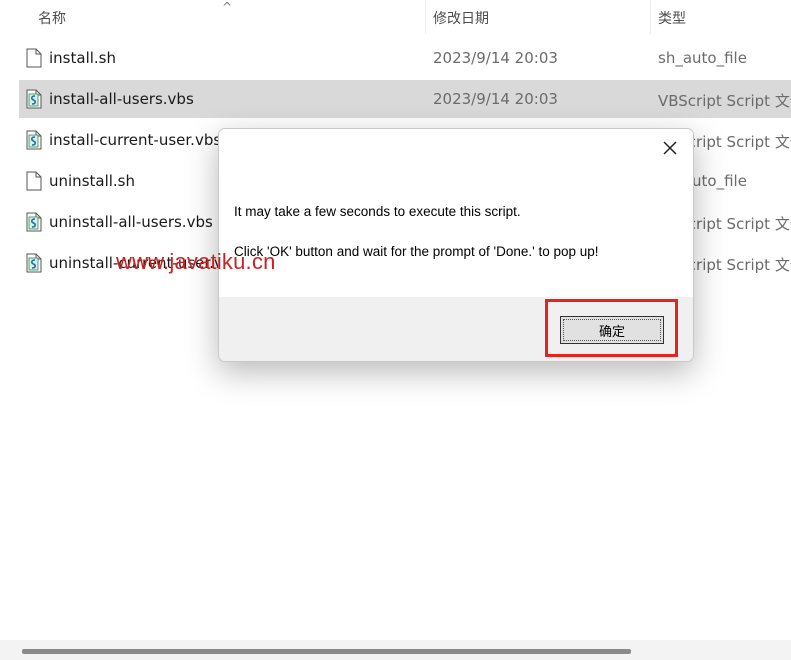 Image resolution: width=791 pixels, height=660 pixels. Describe the element at coordinates (456, 329) in the screenshot. I see `dialog-button-bar: 确定` at that location.